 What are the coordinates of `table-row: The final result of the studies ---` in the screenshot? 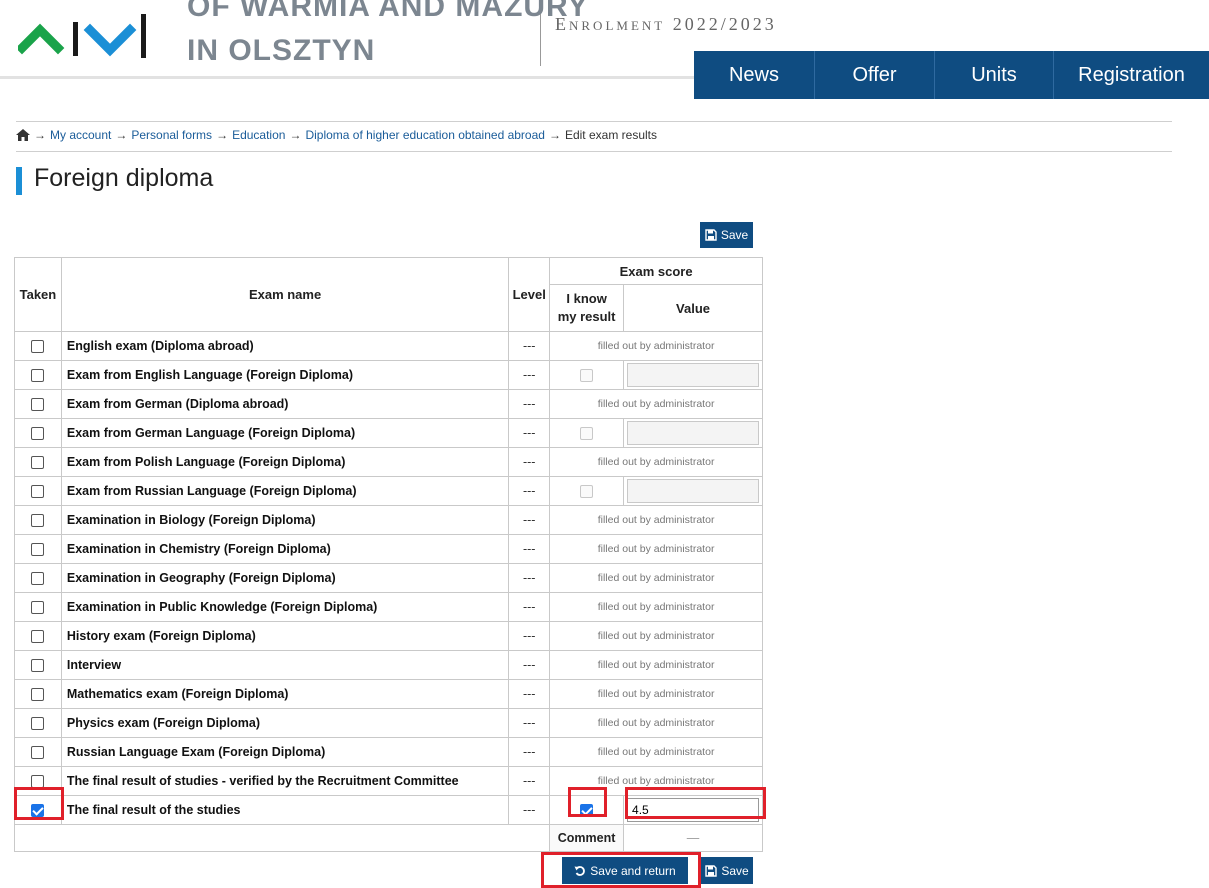 It's located at (388, 810).